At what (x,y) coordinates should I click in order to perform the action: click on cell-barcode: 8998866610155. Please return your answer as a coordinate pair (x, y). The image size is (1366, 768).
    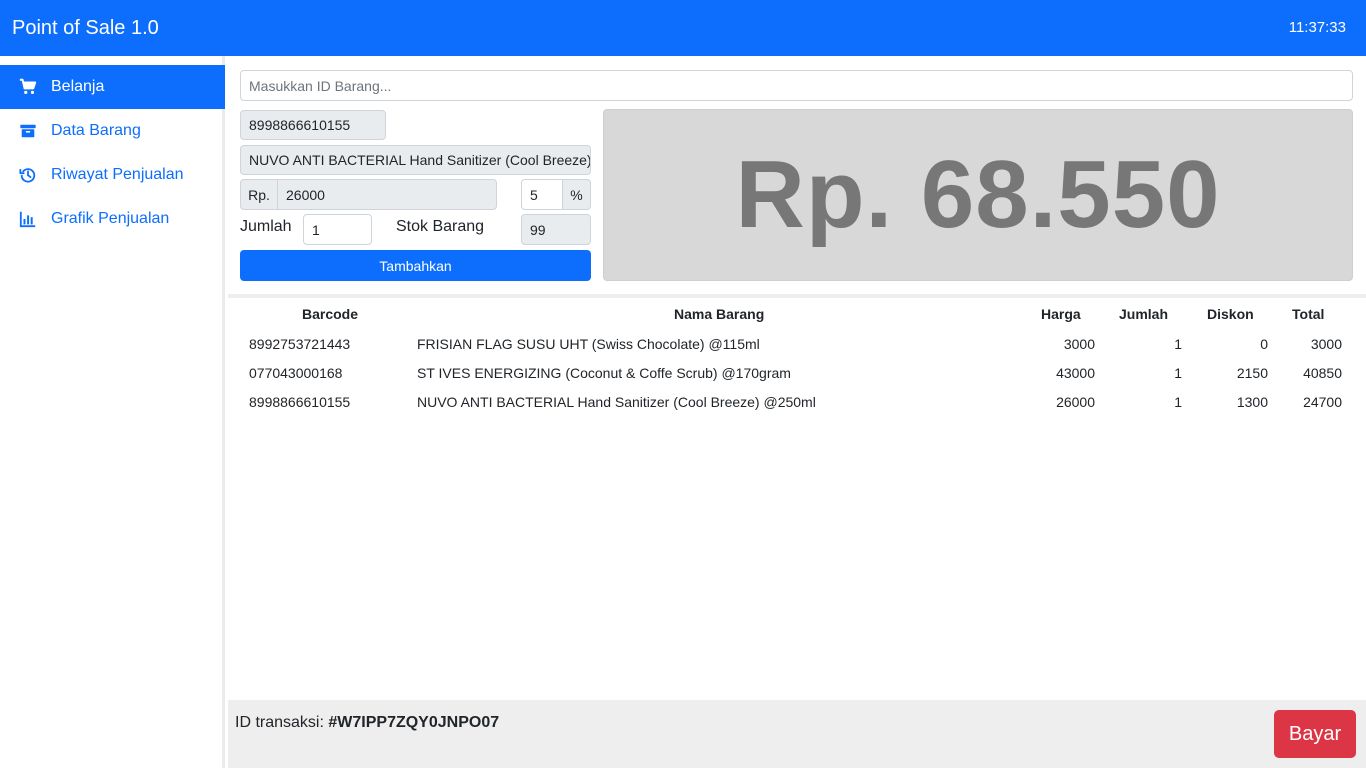
    Looking at the image, I should click on (300, 402).